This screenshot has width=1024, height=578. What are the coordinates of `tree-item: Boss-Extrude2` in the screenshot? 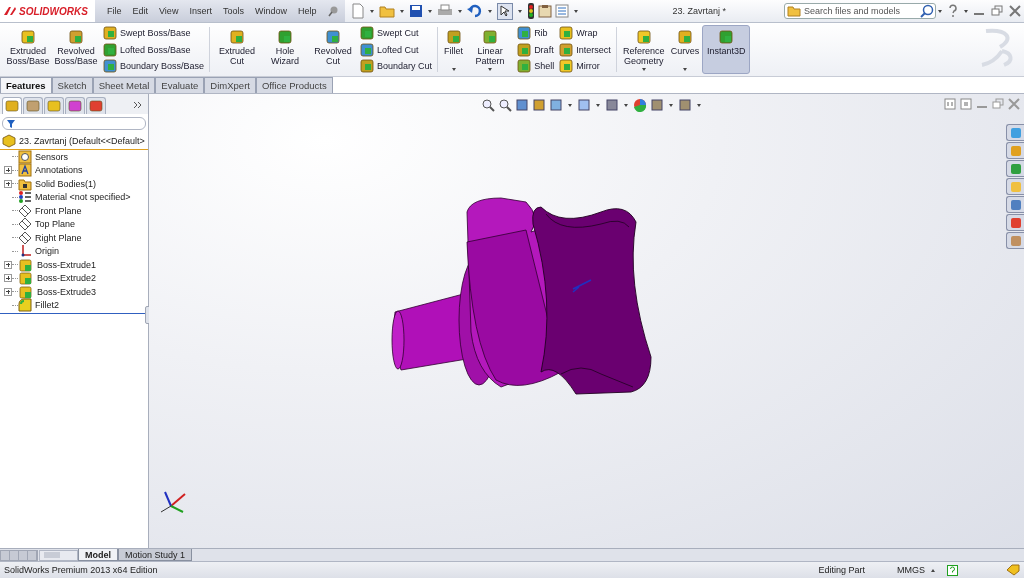 It's located at (67, 278).